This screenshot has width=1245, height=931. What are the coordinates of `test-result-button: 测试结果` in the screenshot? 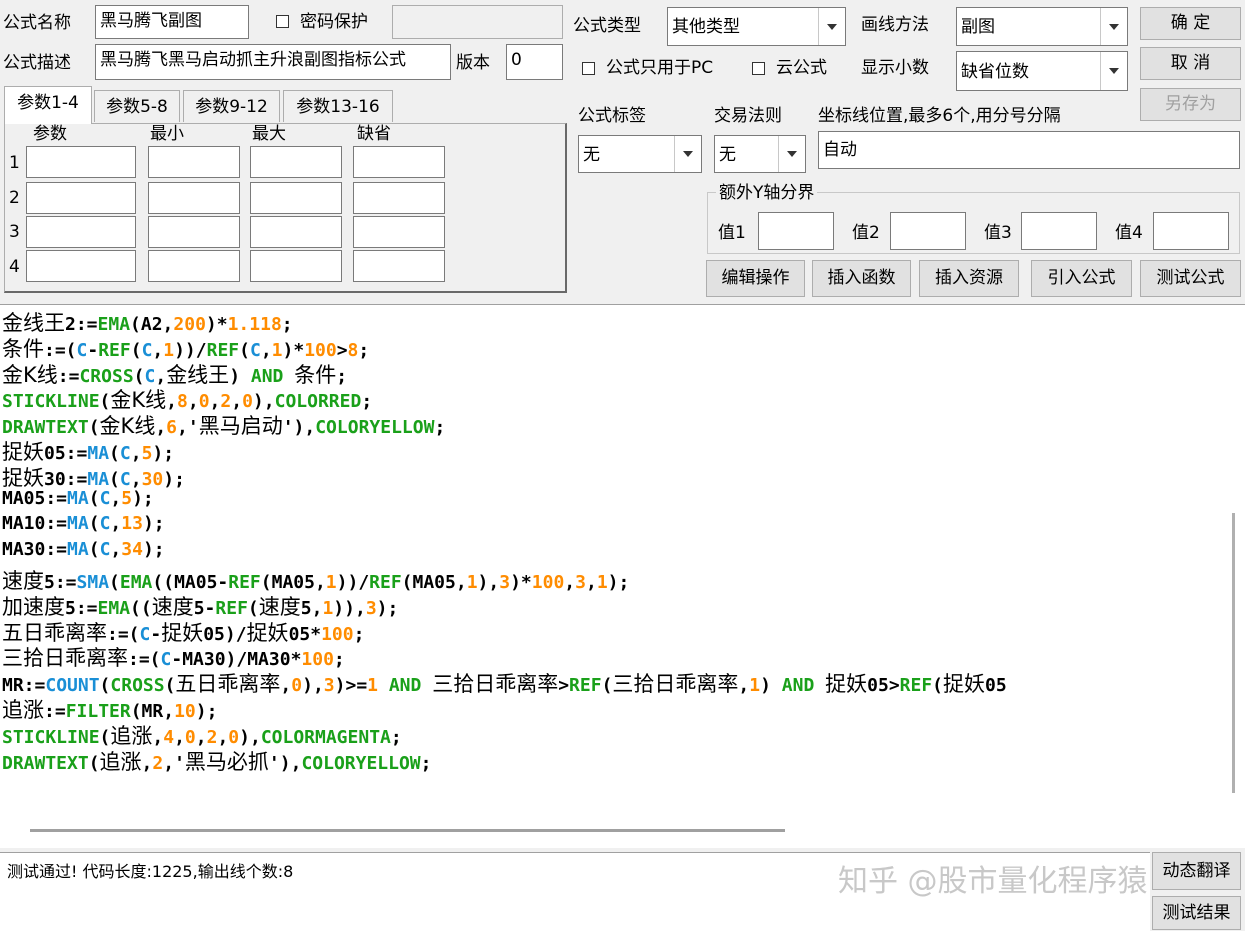 It's located at (1196, 913).